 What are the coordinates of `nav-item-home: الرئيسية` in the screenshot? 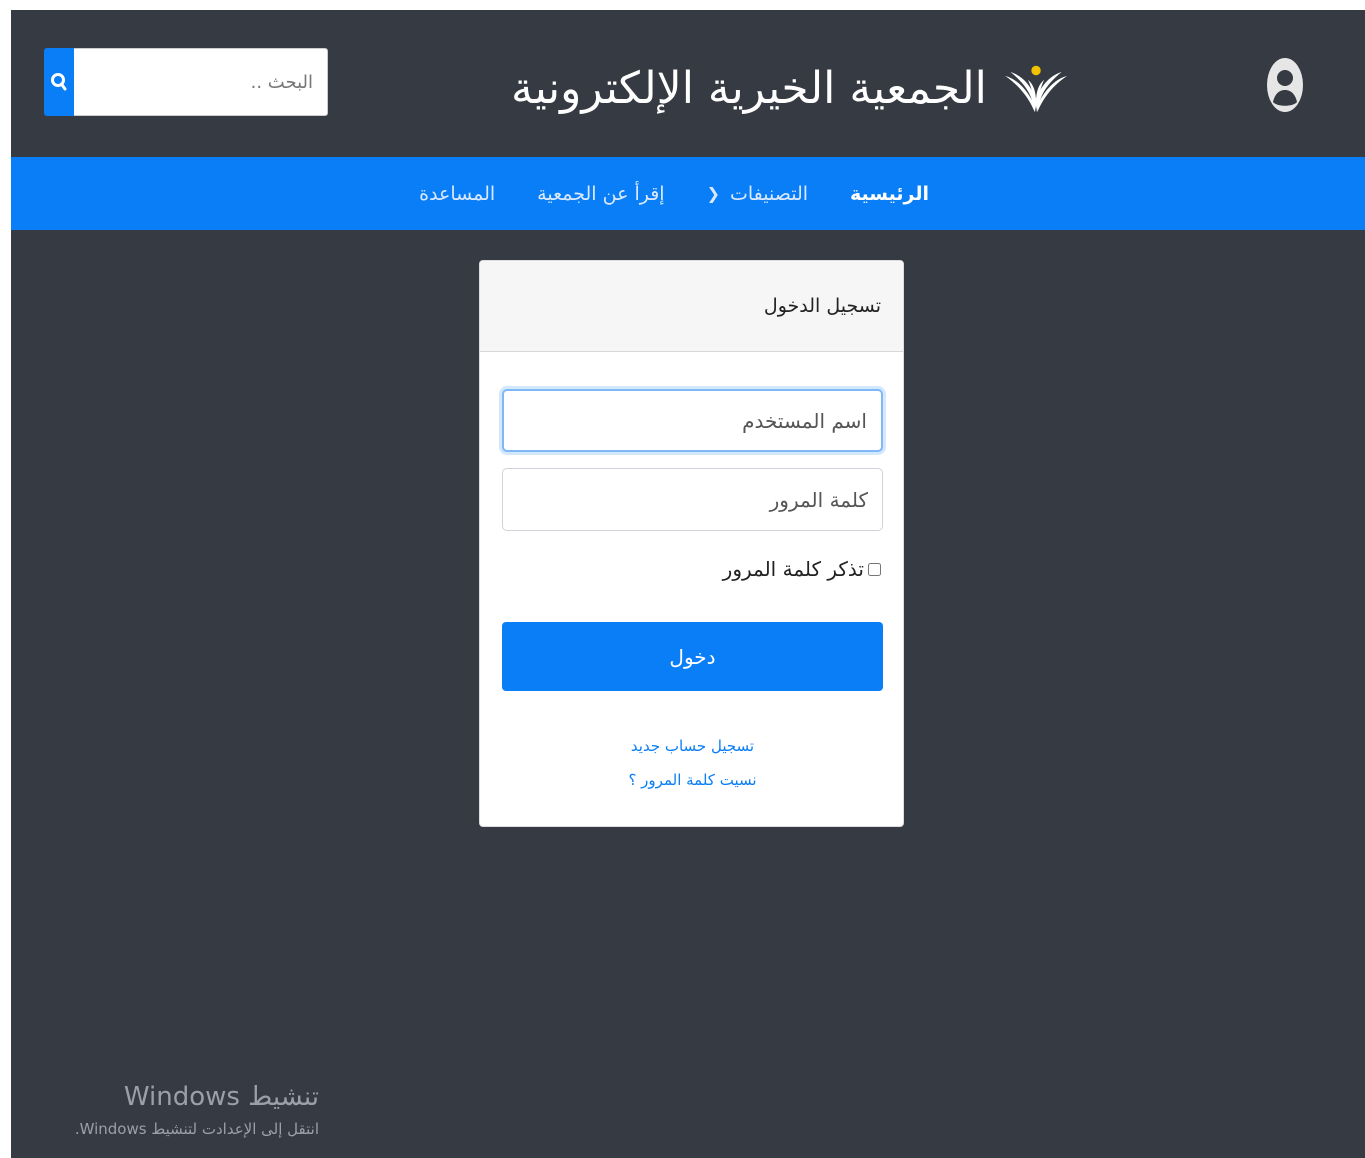 It's located at (889, 194).